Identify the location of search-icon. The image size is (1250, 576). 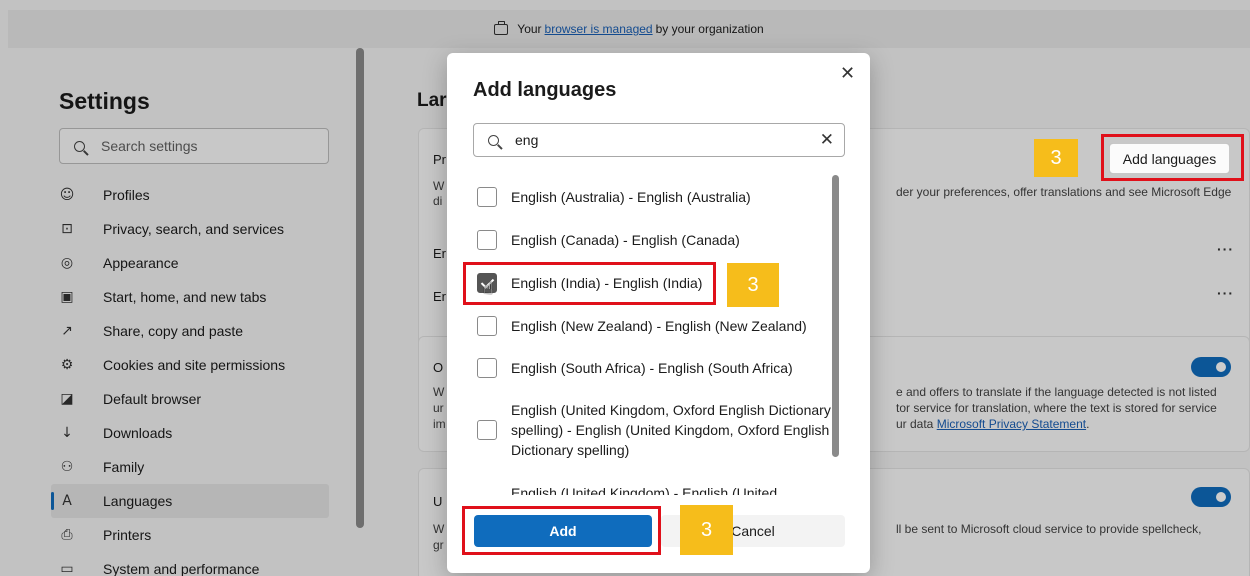
(493, 140).